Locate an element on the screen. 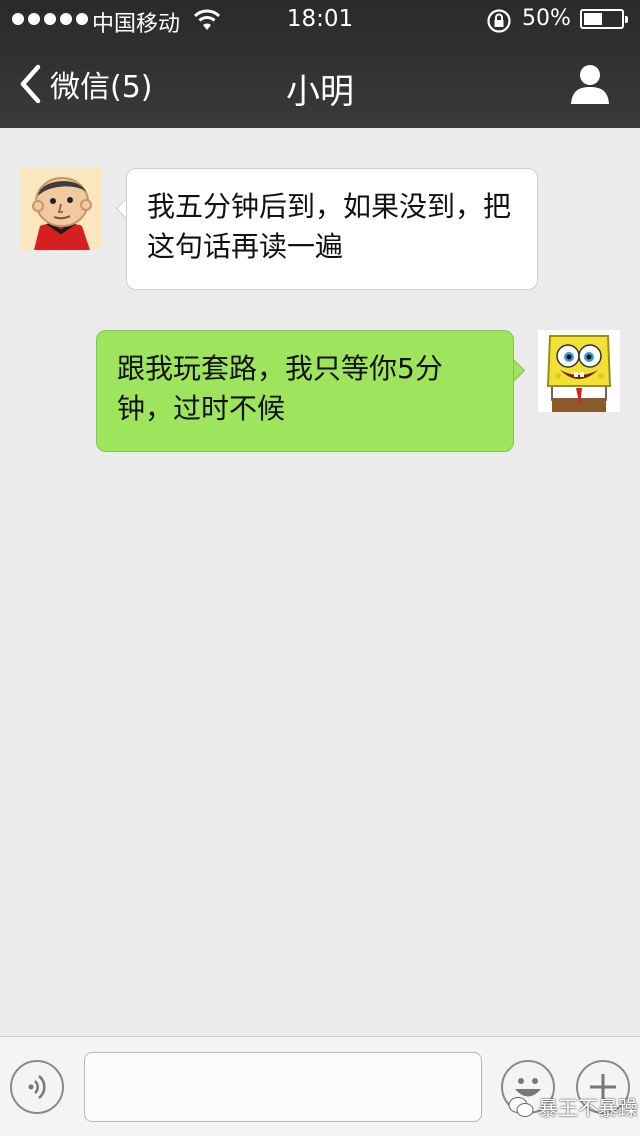  spongebob-avatar is located at coordinates (579, 371).